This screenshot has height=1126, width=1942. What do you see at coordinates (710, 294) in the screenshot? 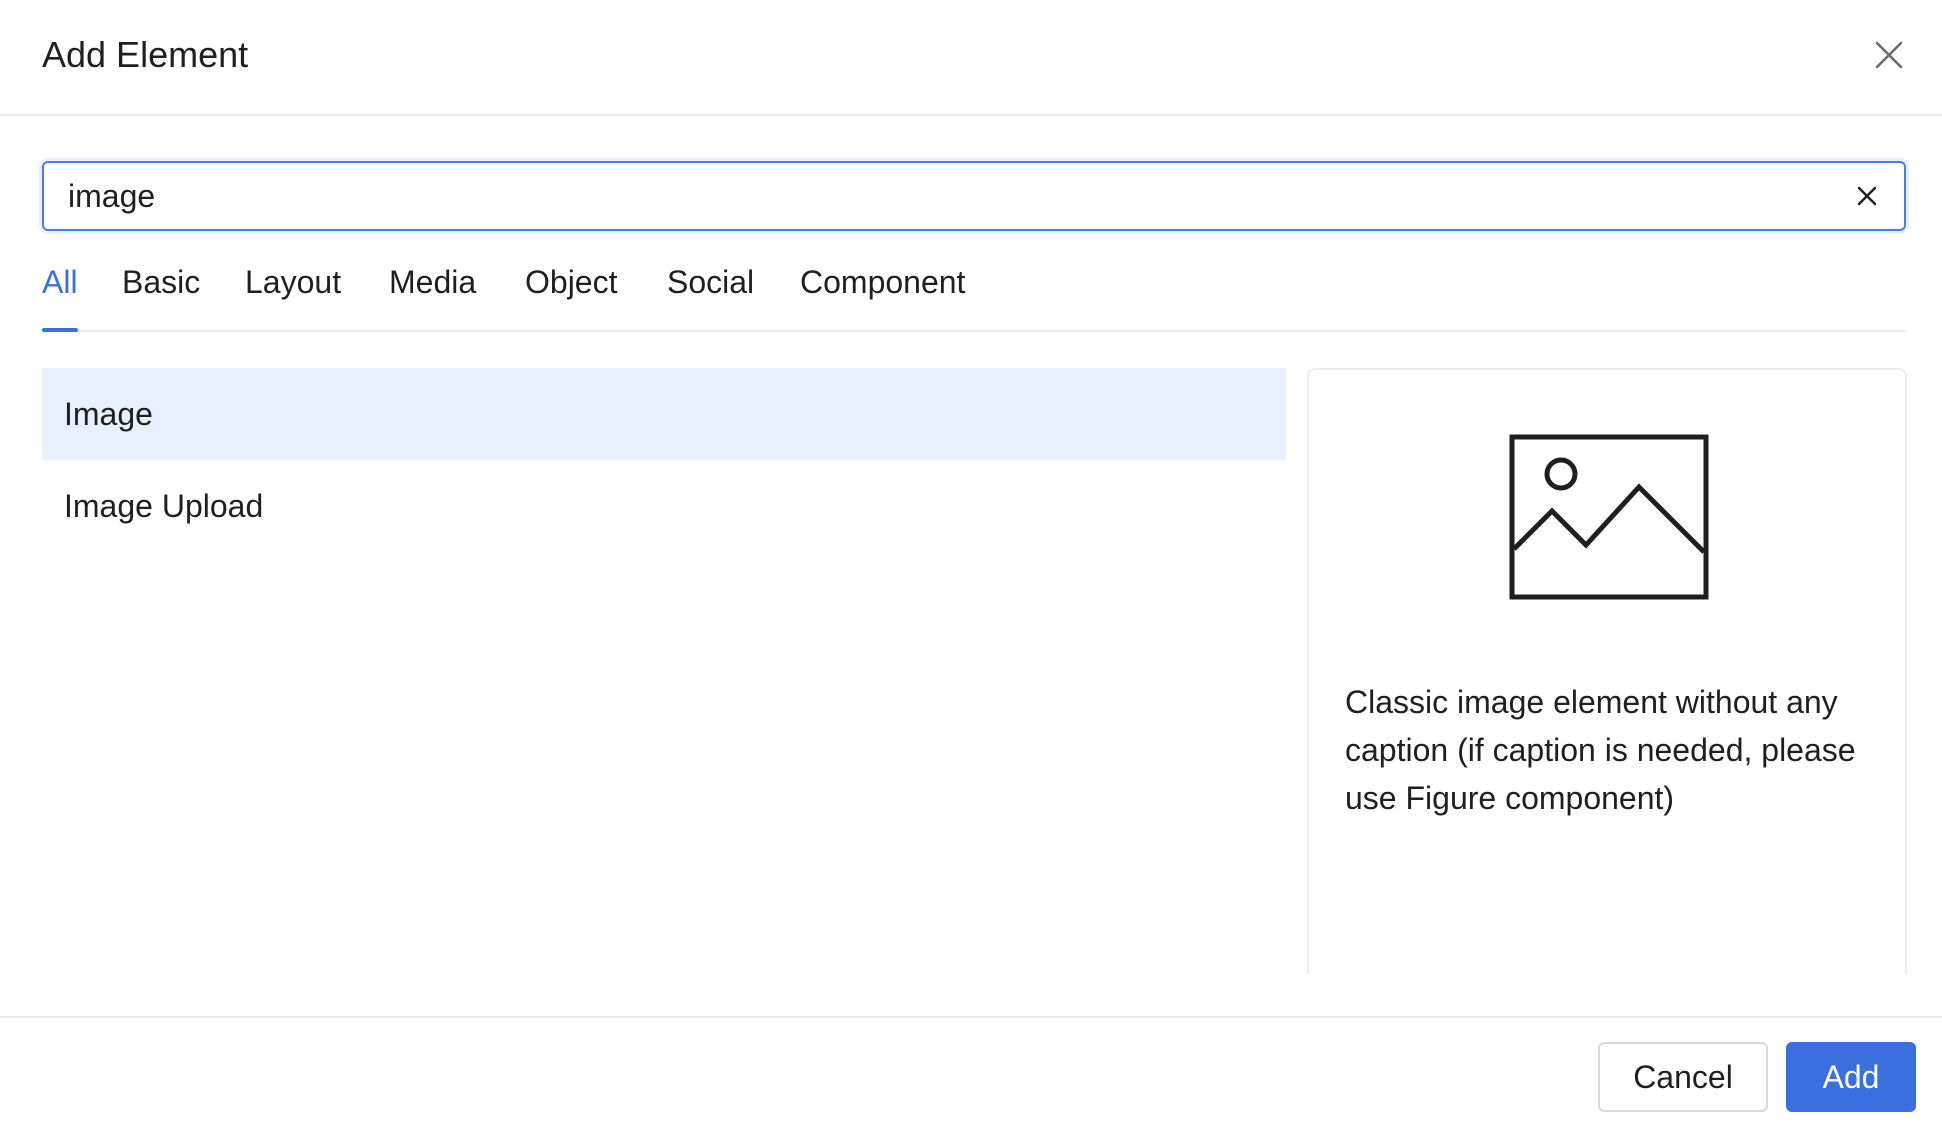
I see `tab-social: Social` at bounding box center [710, 294].